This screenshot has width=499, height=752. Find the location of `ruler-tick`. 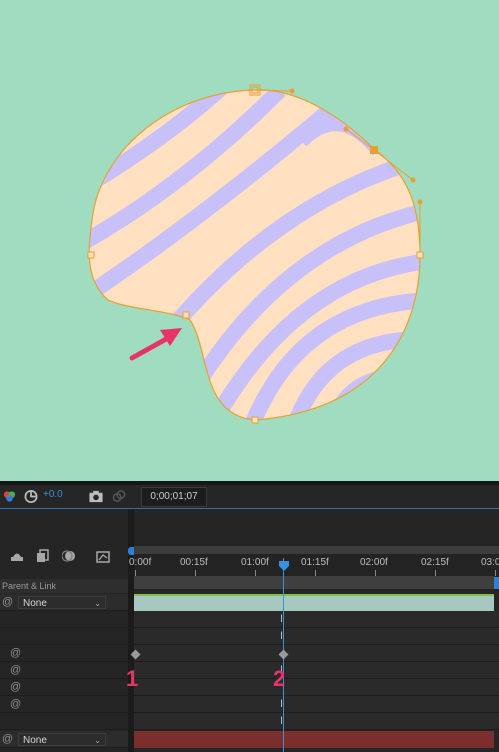

ruler-tick is located at coordinates (495, 573).